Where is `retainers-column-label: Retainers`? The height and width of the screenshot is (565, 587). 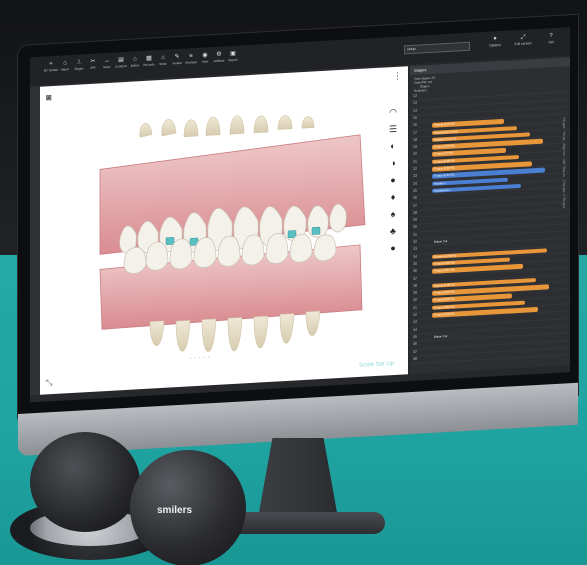
retainers-column-label: Retainers is located at coordinates (420, 90).